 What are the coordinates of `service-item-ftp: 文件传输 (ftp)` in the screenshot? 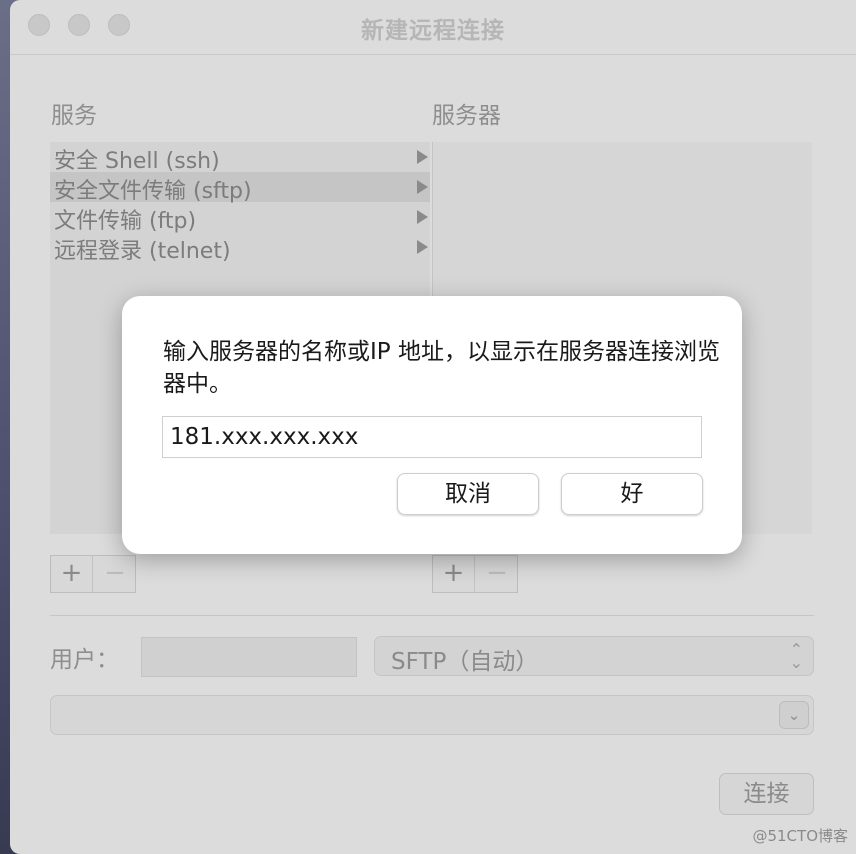 It's located at (240, 218).